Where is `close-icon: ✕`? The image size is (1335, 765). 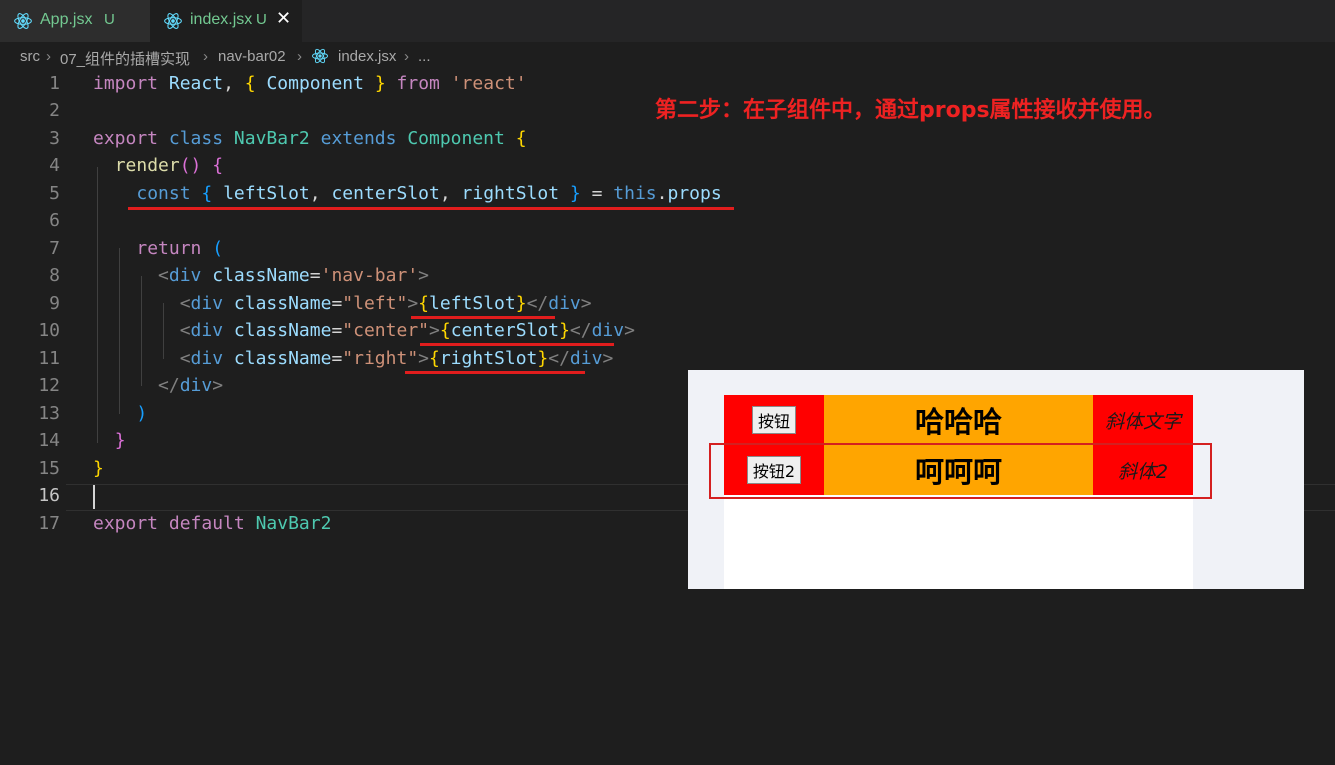
close-icon: ✕ is located at coordinates (283, 18).